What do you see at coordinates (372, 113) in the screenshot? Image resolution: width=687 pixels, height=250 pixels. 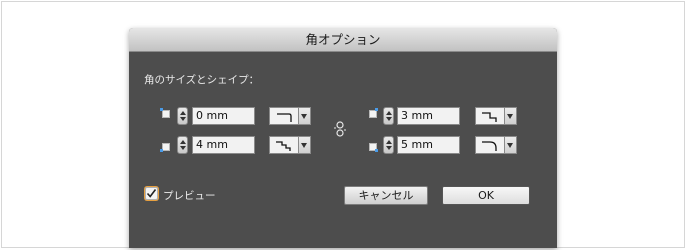 I see `top-right-corner-icon` at bounding box center [372, 113].